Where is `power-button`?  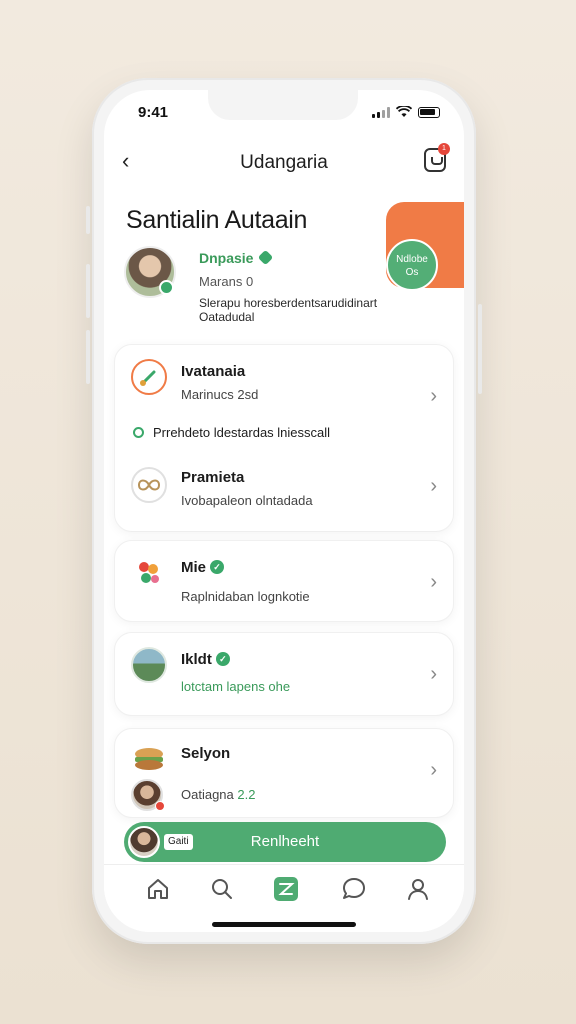 power-button is located at coordinates (480, 349).